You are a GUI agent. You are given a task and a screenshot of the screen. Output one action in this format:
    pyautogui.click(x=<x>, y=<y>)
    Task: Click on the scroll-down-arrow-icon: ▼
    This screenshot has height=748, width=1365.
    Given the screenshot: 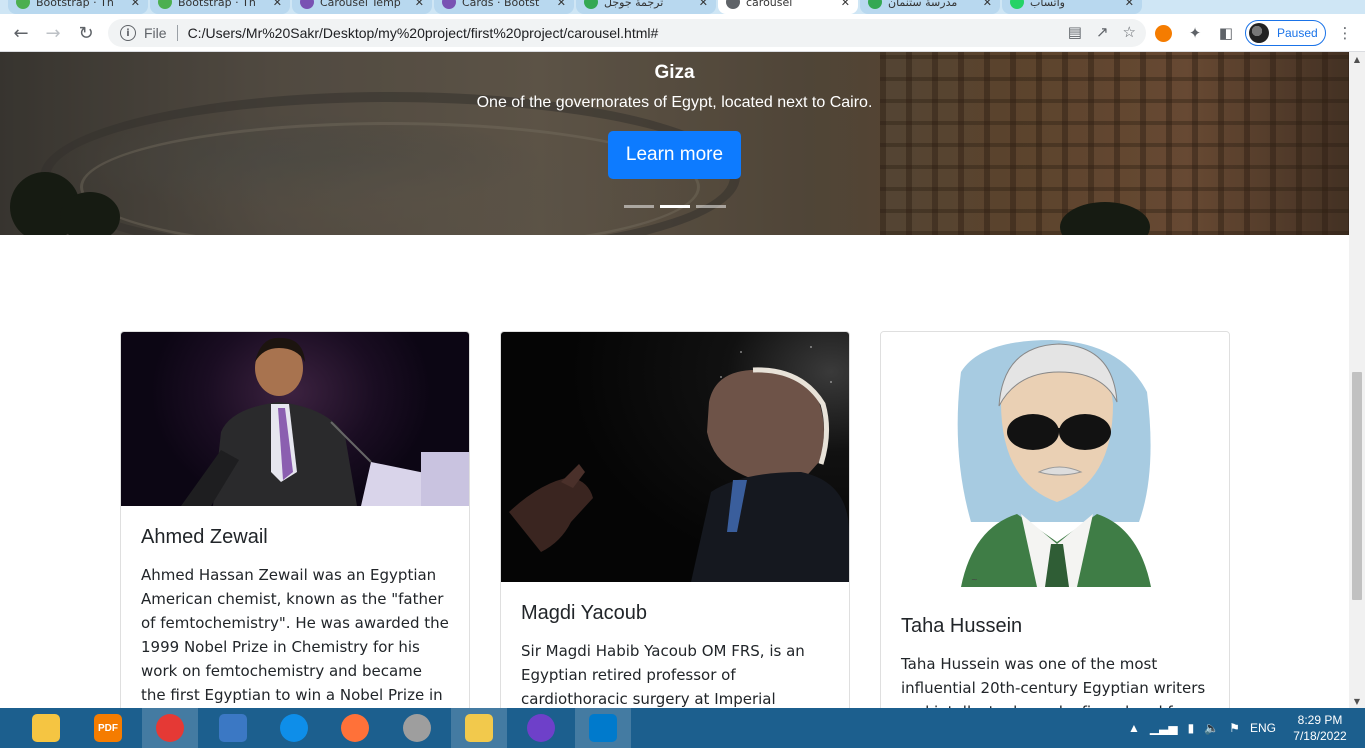 What is the action you would take?
    pyautogui.click(x=1357, y=701)
    